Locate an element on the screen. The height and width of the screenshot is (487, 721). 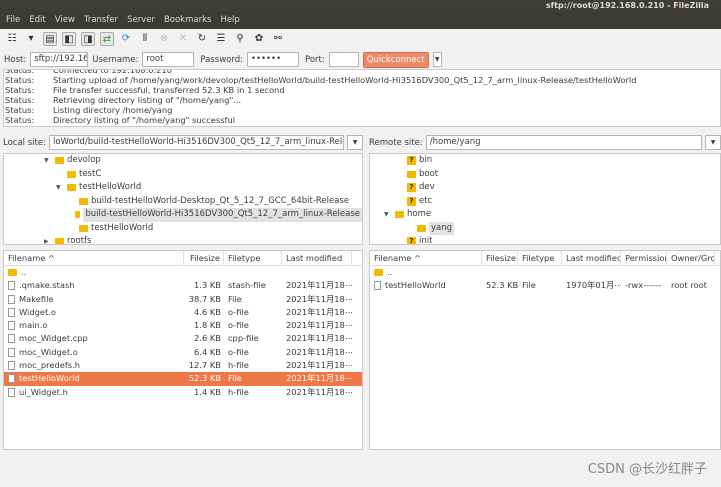
file-row: ui_Widget.h 1.4 KB h-file 2021年11月18⋯ is located at coordinates (183, 392).